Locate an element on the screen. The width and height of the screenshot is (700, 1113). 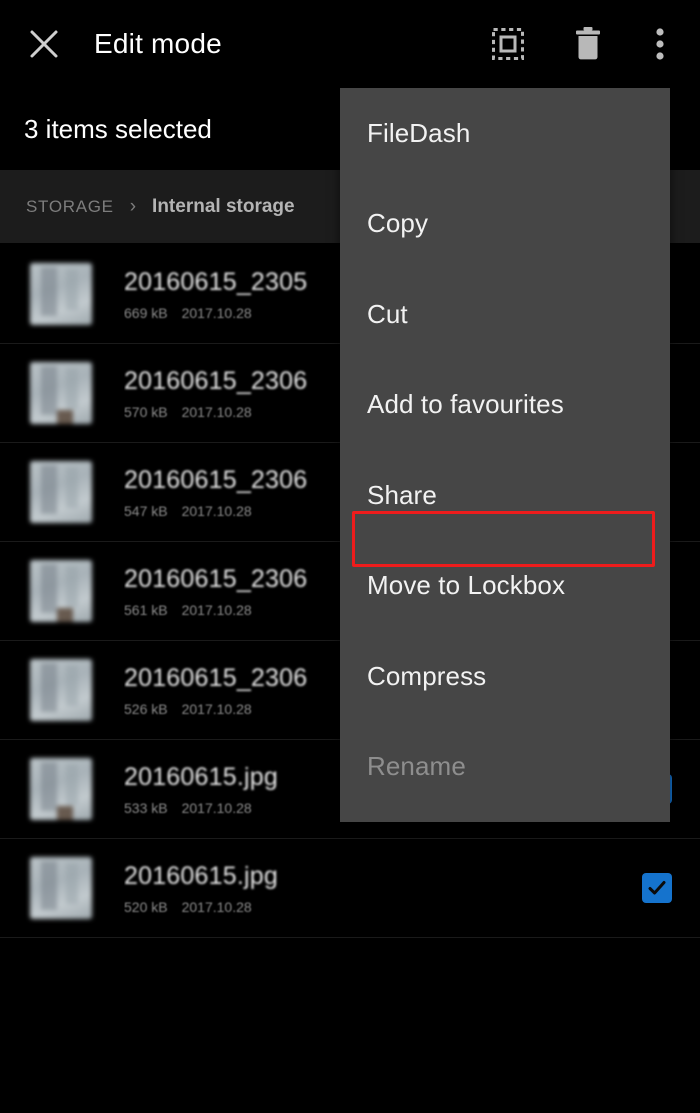
file-size: 570 kB is located at coordinates (146, 411).